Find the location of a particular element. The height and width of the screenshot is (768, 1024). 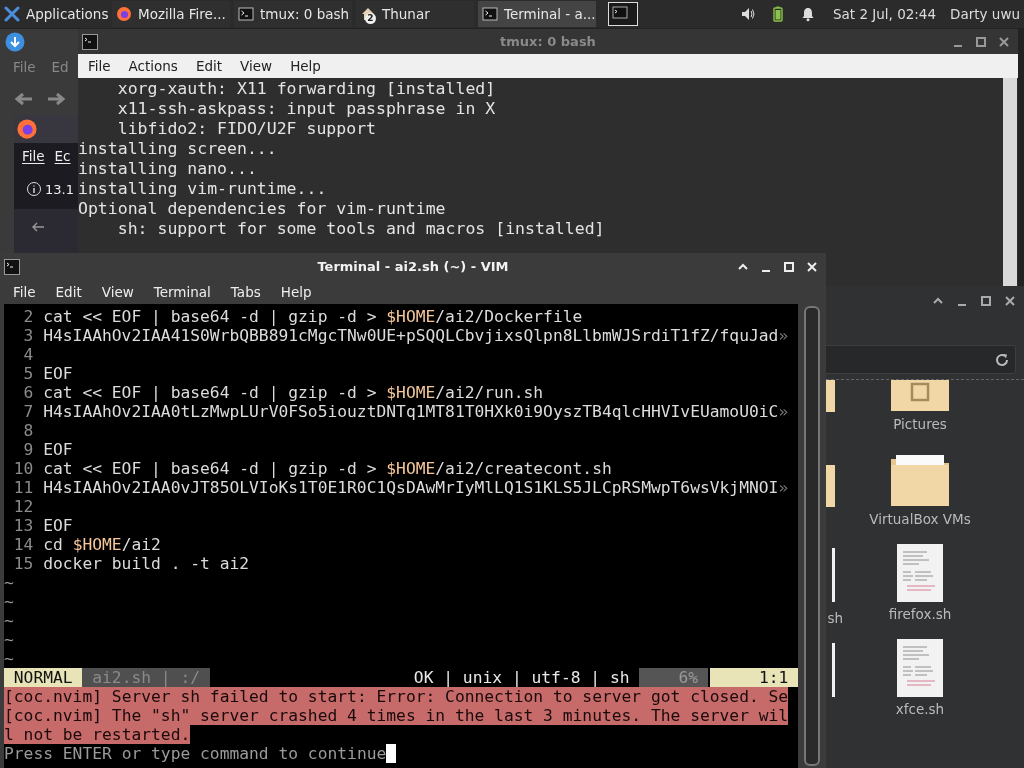

download-icon is located at coordinates (15, 42).